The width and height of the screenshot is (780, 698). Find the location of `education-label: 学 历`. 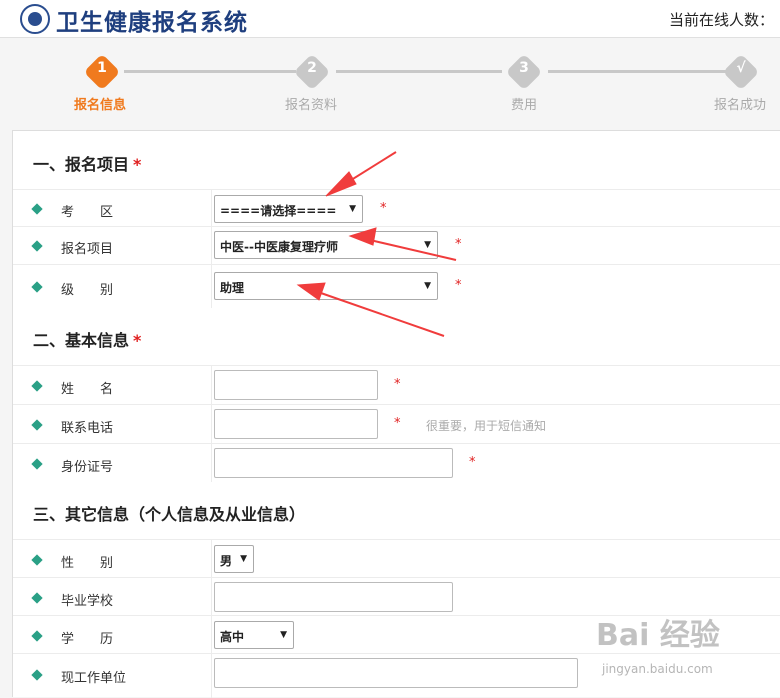

education-label: 学 历 is located at coordinates (87, 639).